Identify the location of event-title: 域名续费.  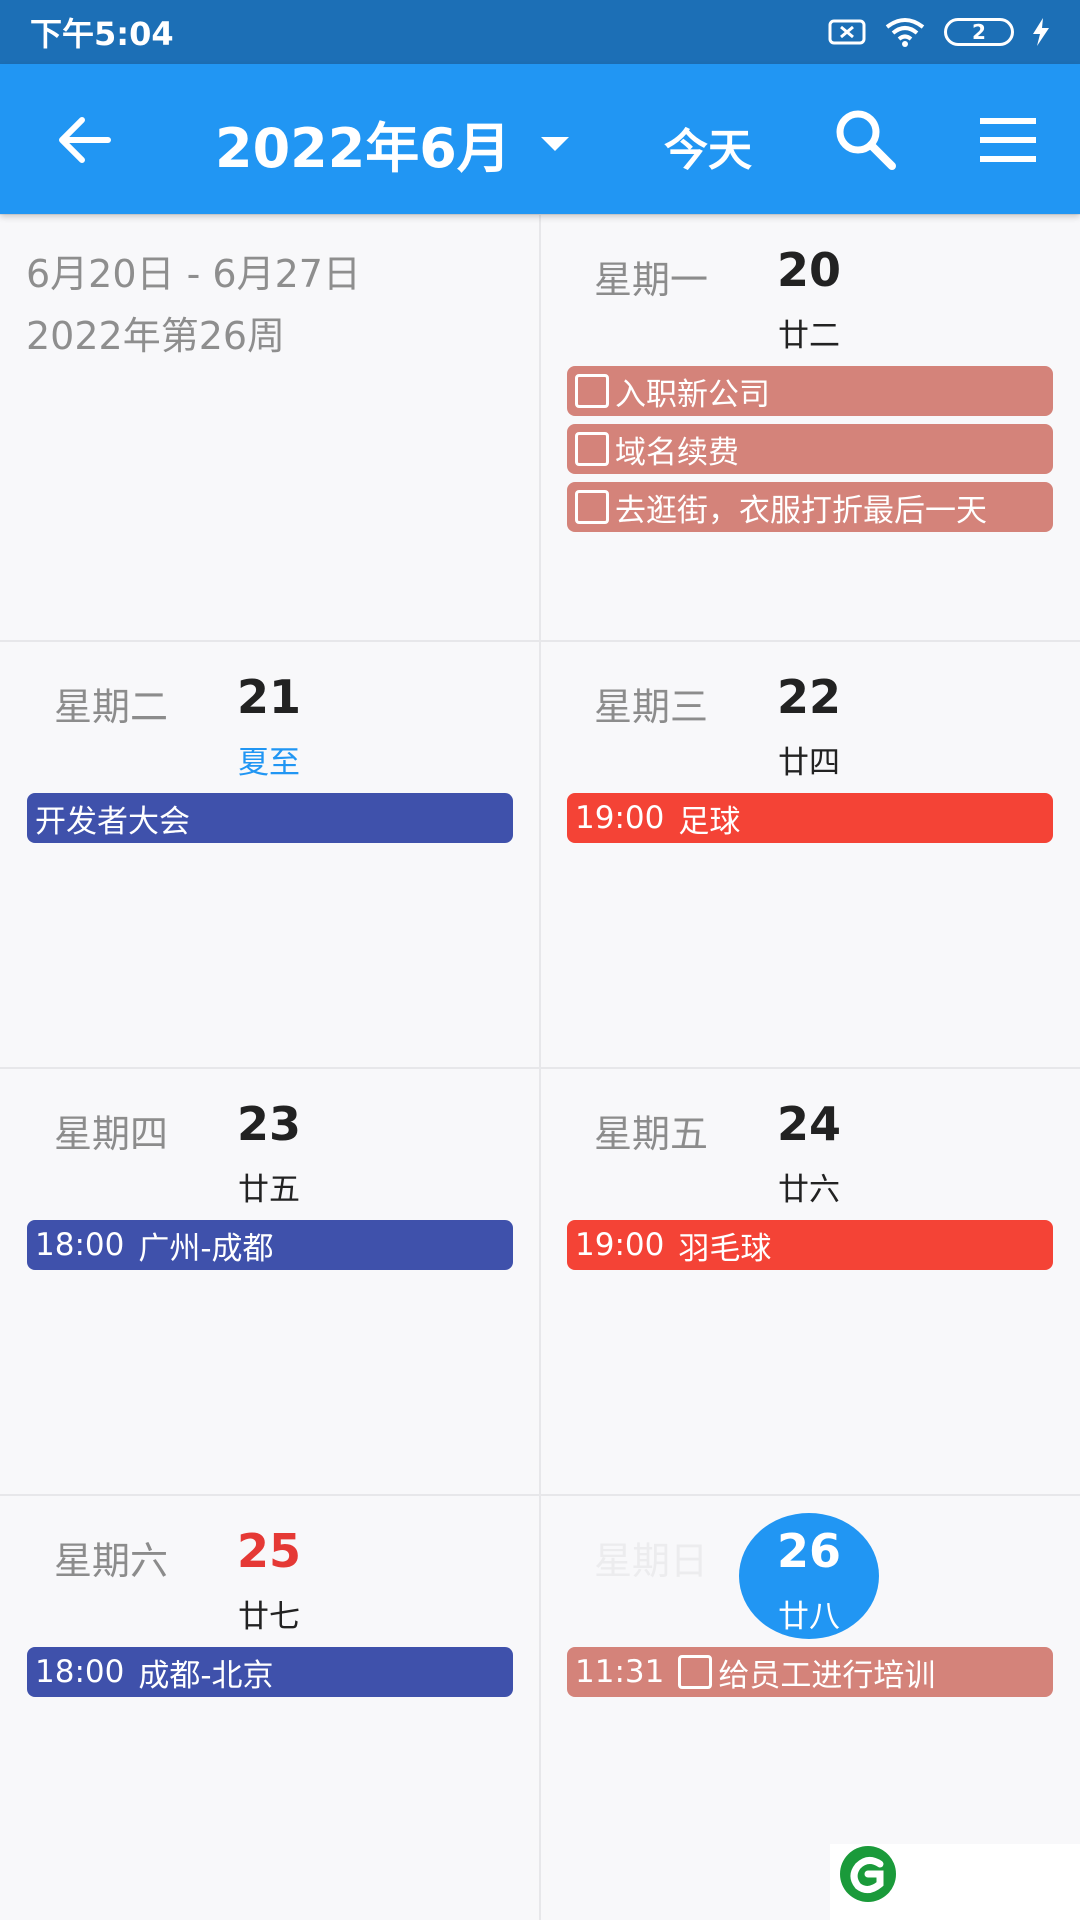
(677, 452).